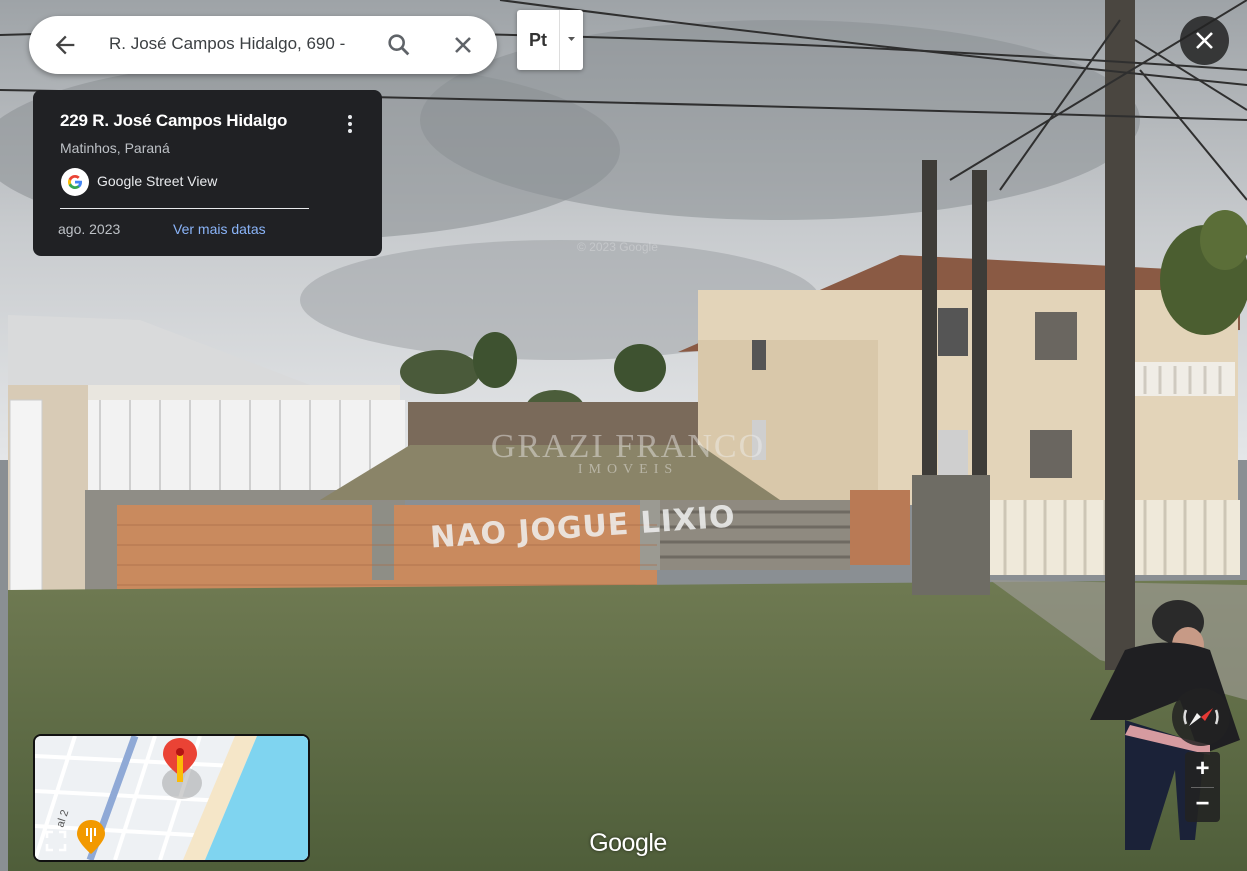  I want to click on location-title: 229 R. José Campos Hidalgo, so click(174, 120).